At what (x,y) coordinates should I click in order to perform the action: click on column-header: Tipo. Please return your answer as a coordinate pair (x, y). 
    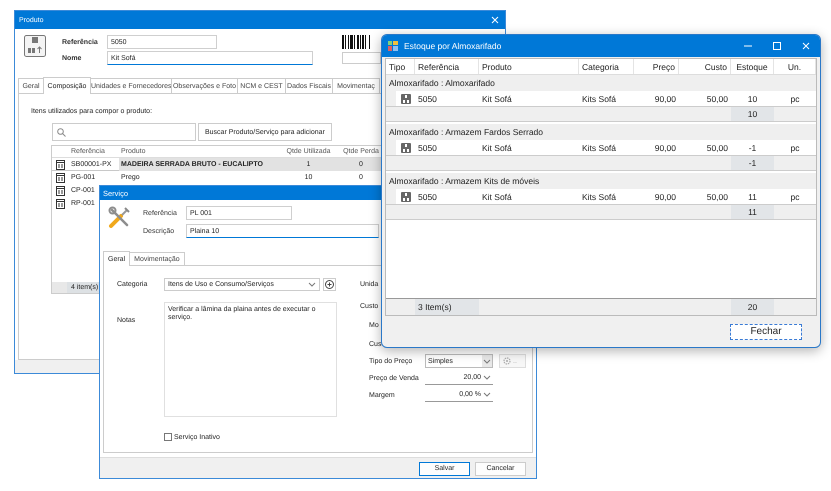
    Looking at the image, I should click on (400, 66).